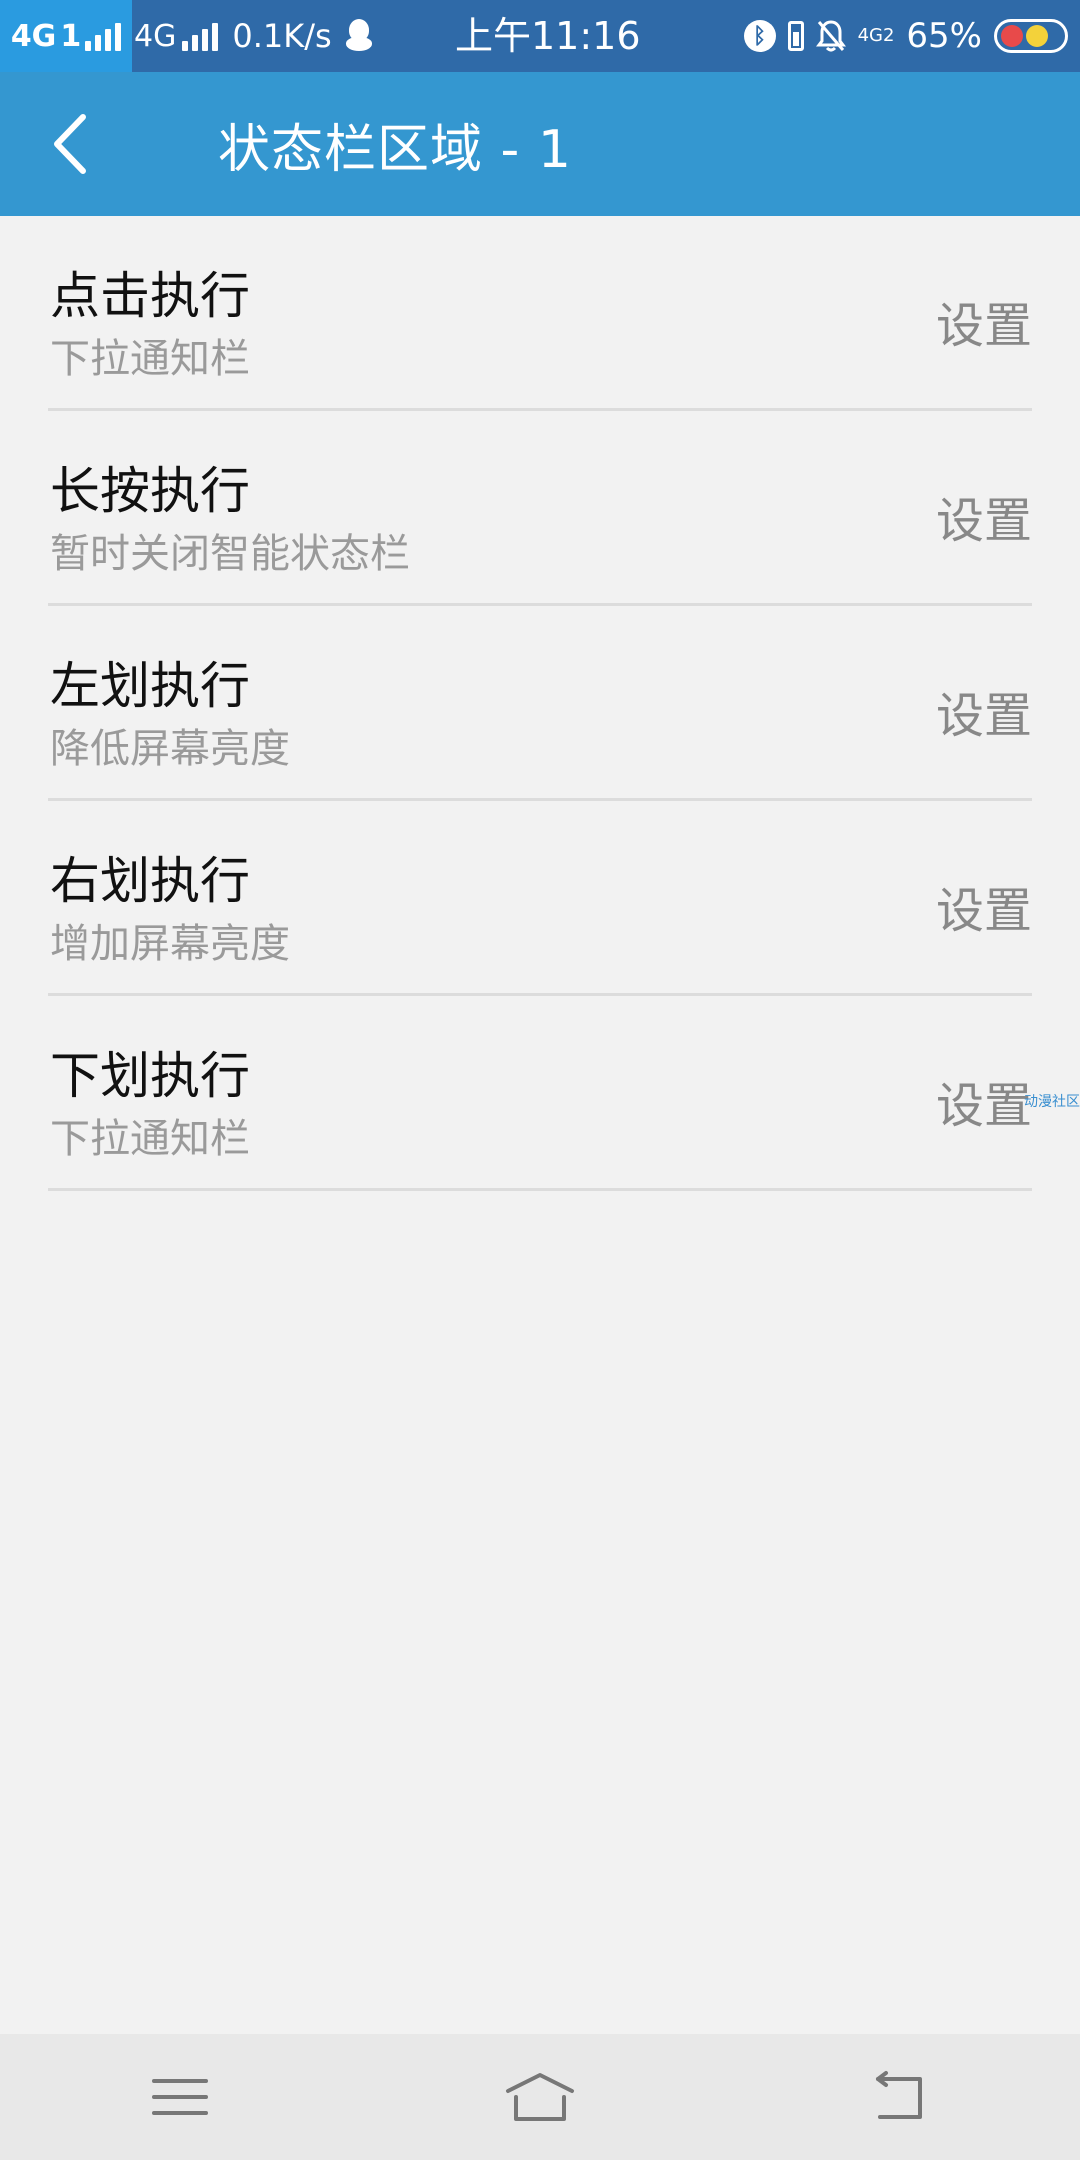 This screenshot has height=2160, width=1080. Describe the element at coordinates (150, 1076) in the screenshot. I see `item-title: 下划执行` at that location.